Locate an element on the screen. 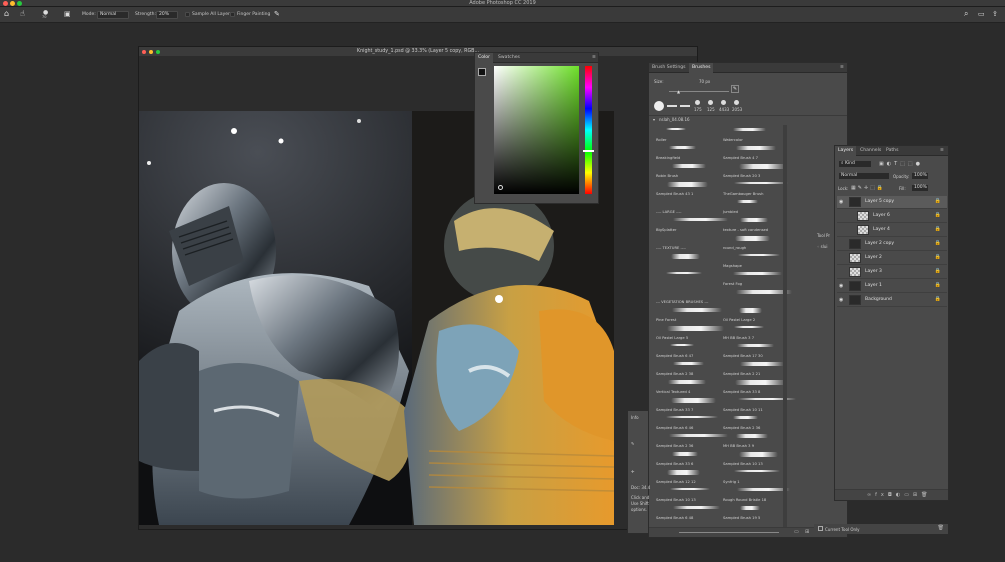  brush-item: --- VEGETATION BRUSHES --- is located at coordinates (689, 295).